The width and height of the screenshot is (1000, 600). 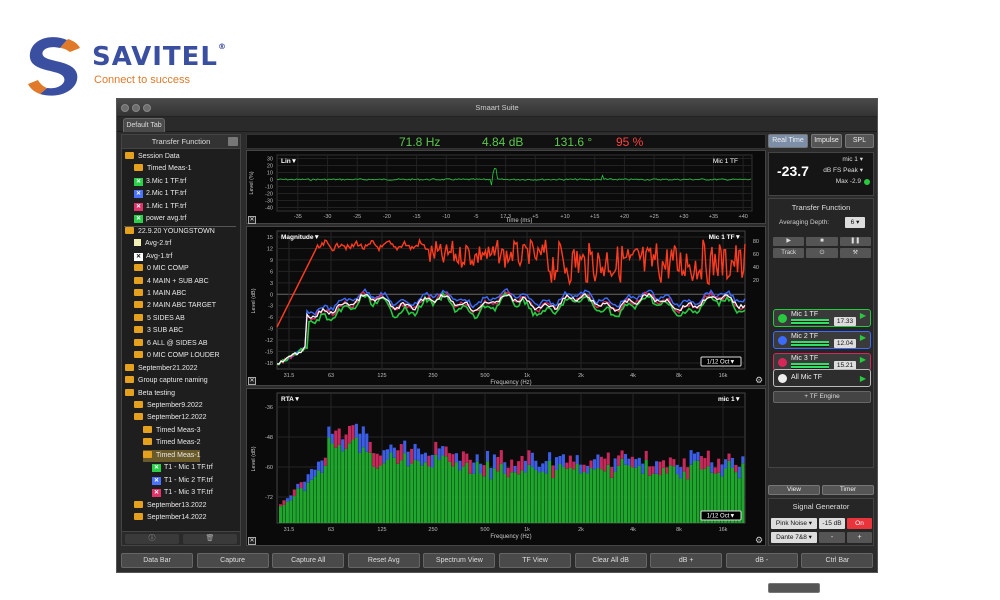 I want to click on tf-delay-value: 17.33, so click(x=845, y=321).